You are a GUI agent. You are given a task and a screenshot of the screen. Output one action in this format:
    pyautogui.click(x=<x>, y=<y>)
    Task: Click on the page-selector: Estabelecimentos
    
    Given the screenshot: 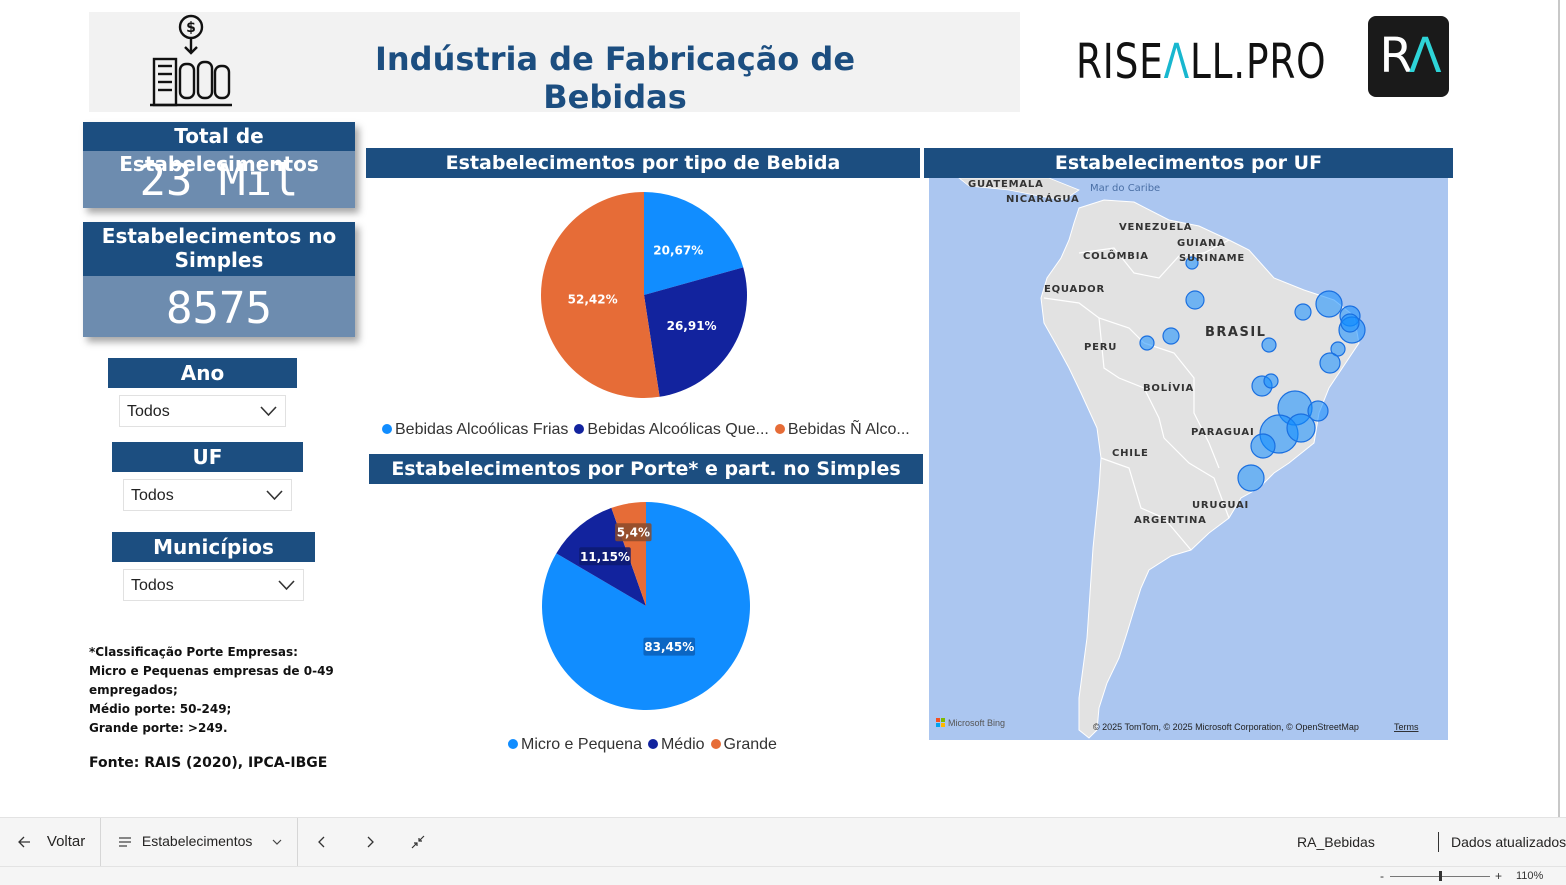 What is the action you would take?
    pyautogui.click(x=202, y=842)
    